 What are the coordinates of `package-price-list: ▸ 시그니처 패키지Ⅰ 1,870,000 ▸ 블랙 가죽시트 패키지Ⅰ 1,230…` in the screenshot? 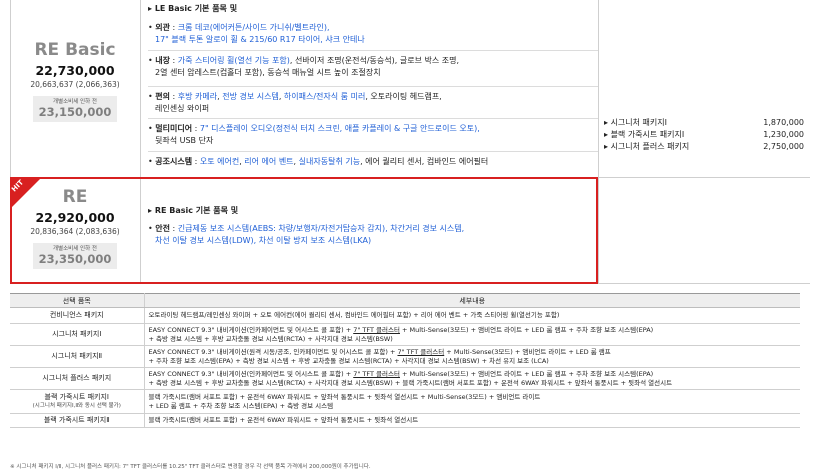 It's located at (704, 135).